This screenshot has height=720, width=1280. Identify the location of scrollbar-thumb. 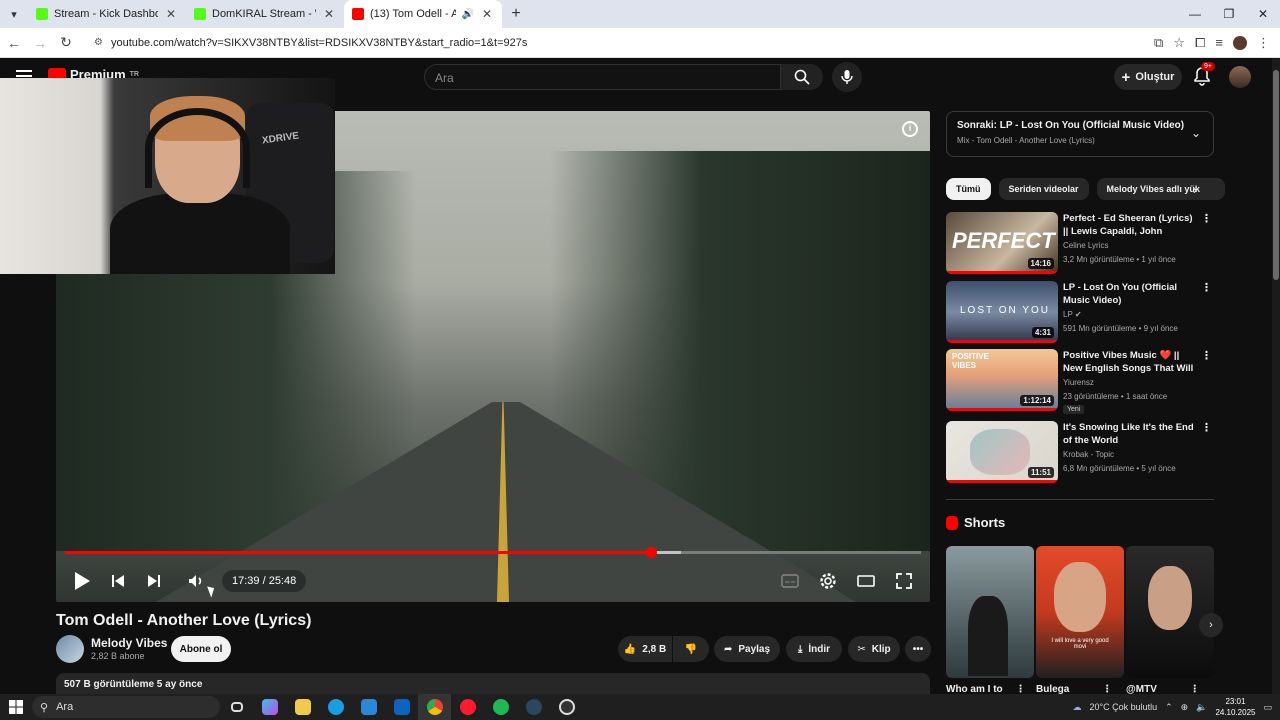
(1276, 175).